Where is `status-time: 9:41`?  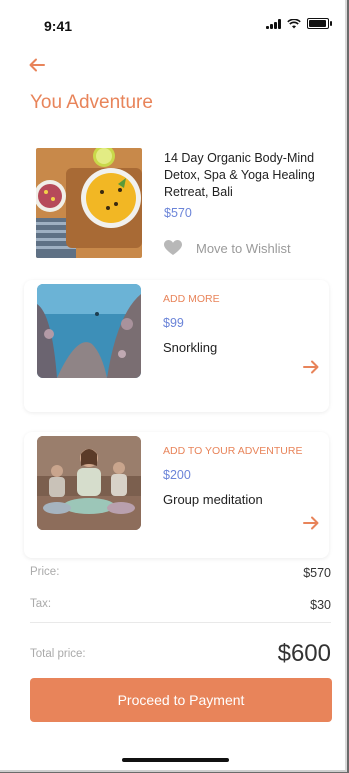
status-time: 9:41 is located at coordinates (58, 26).